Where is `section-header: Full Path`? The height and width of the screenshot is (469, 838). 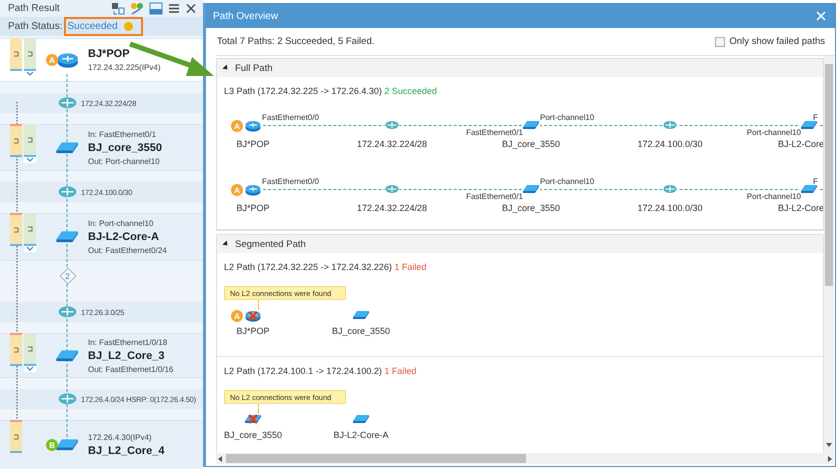 section-header: Full Path is located at coordinates (520, 68).